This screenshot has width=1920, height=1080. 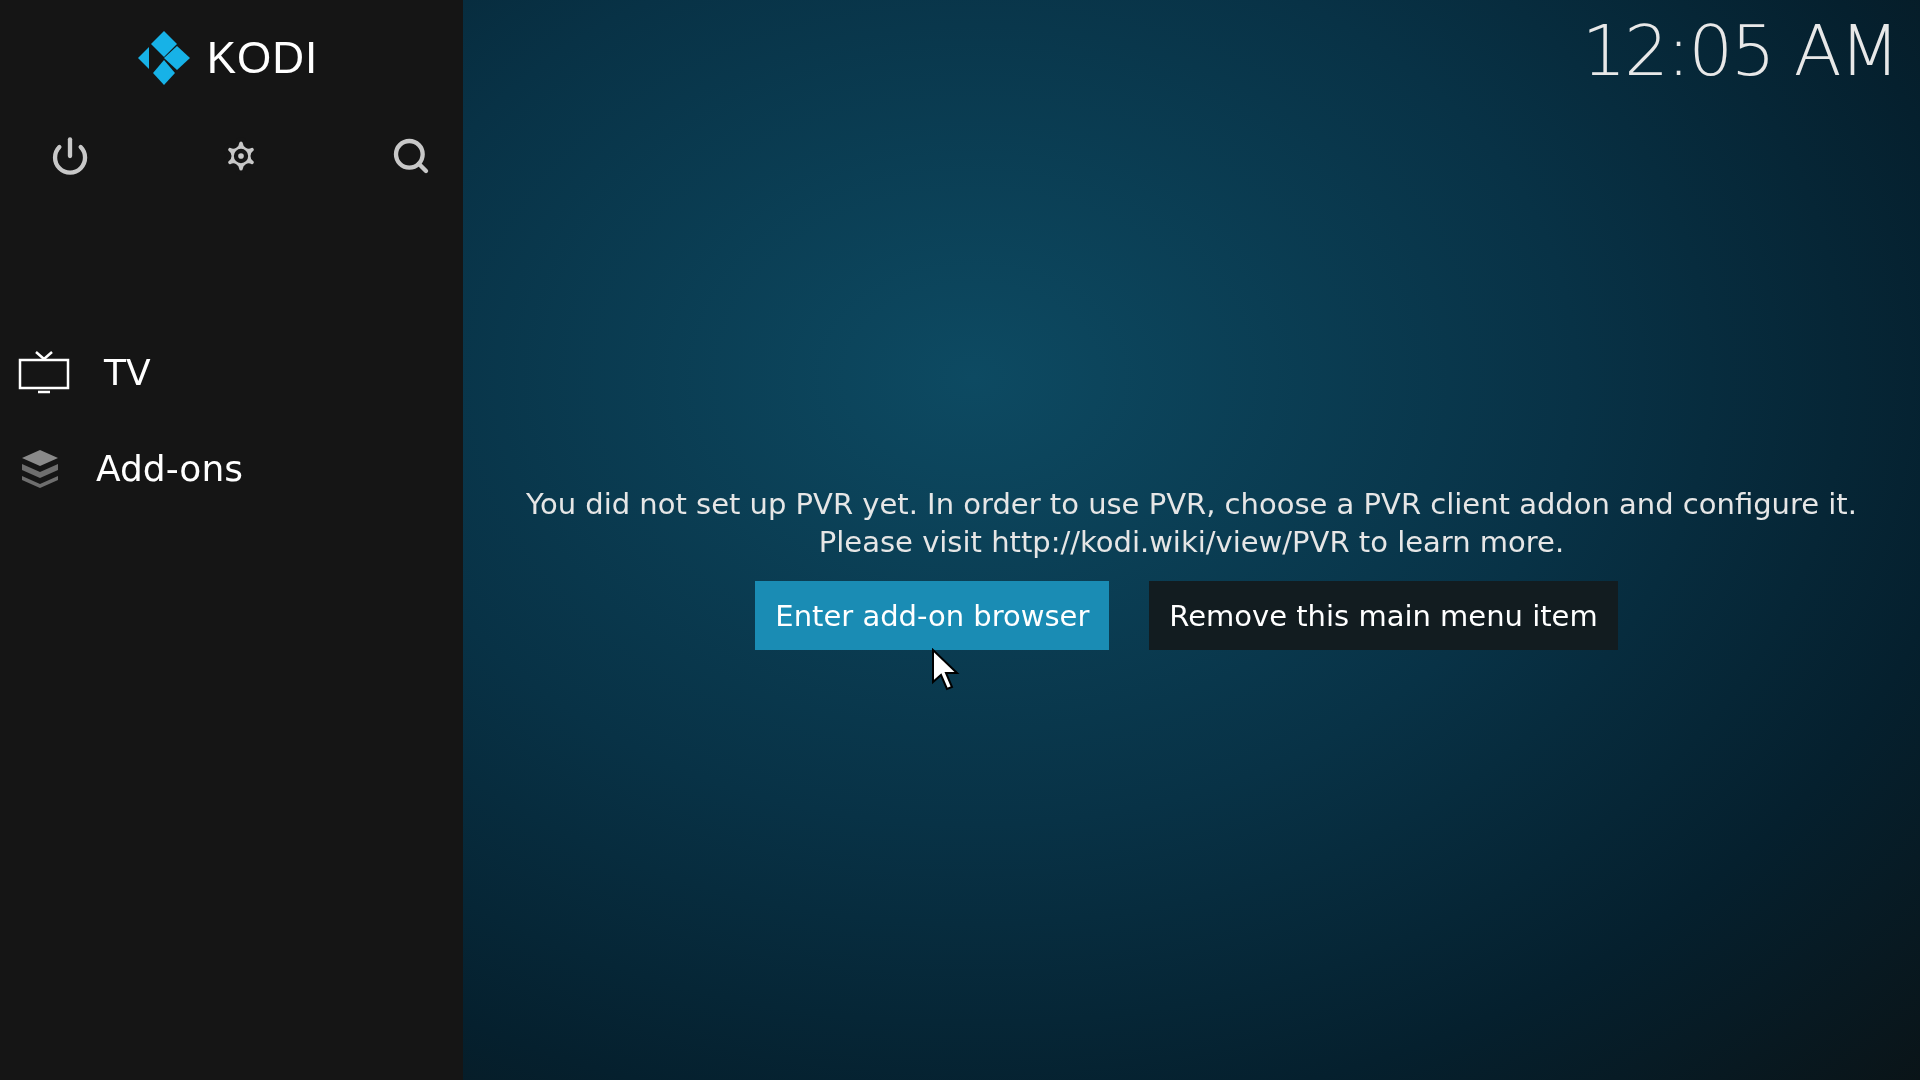 What do you see at coordinates (932, 615) in the screenshot?
I see `dialog-button: Enter add-on browser` at bounding box center [932, 615].